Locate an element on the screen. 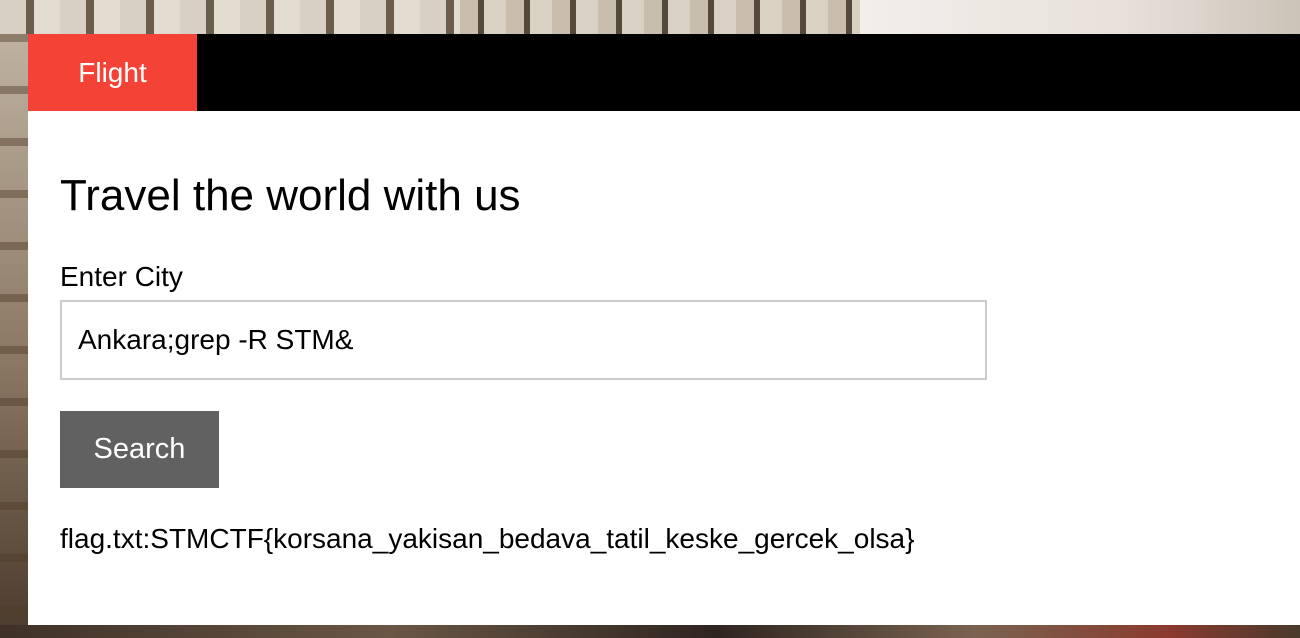 This screenshot has width=1300, height=638. tab-bar: Flight is located at coordinates (664, 72).